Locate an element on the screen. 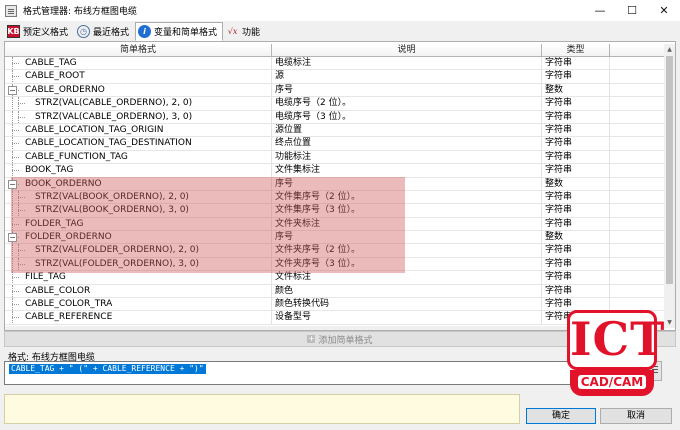 This screenshot has width=680, height=430. cell-simple-format: CABLE_REFERENCE is located at coordinates (138, 317).